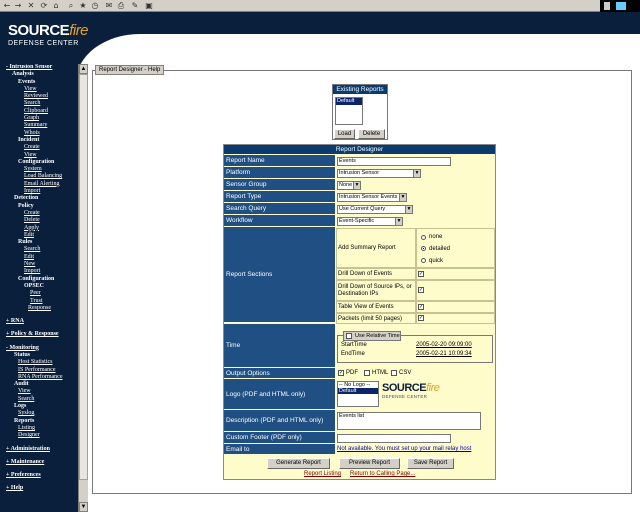 The height and width of the screenshot is (512, 640). I want to click on stop-icon: ✕, so click(31, 6).